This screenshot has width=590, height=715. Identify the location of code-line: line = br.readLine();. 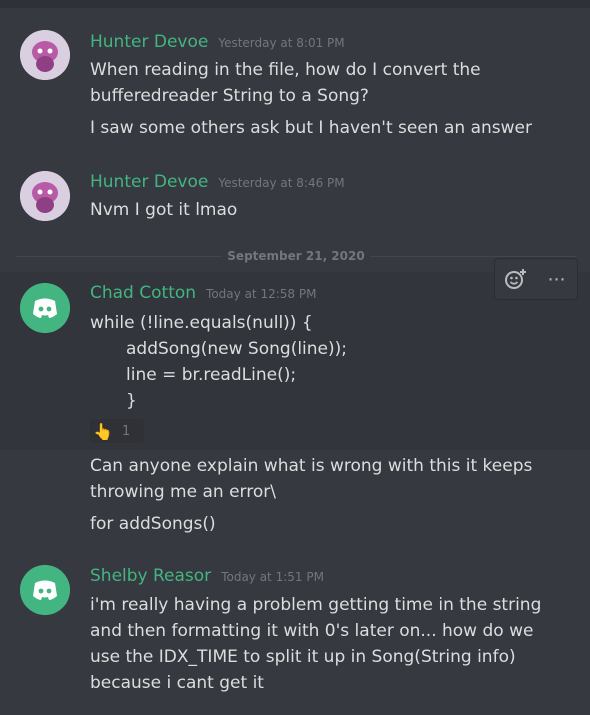
(211, 375).